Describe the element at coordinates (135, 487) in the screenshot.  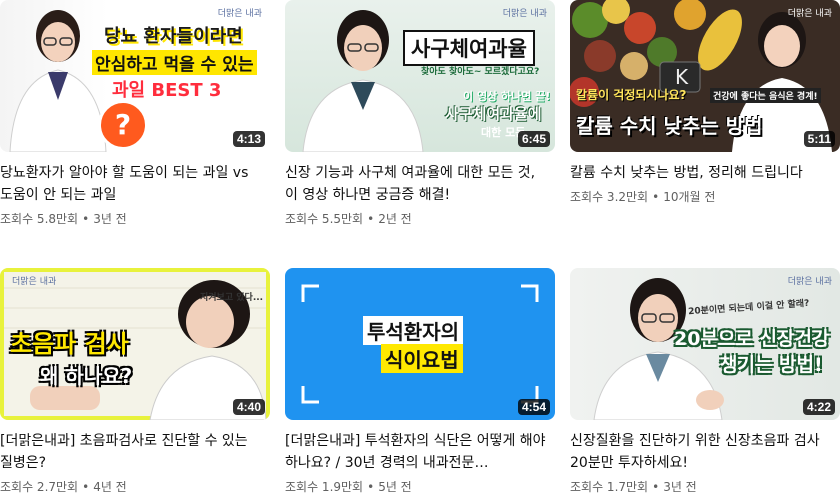
I see `video-meta: 조회수 2.7만회 • 4년 전` at that location.